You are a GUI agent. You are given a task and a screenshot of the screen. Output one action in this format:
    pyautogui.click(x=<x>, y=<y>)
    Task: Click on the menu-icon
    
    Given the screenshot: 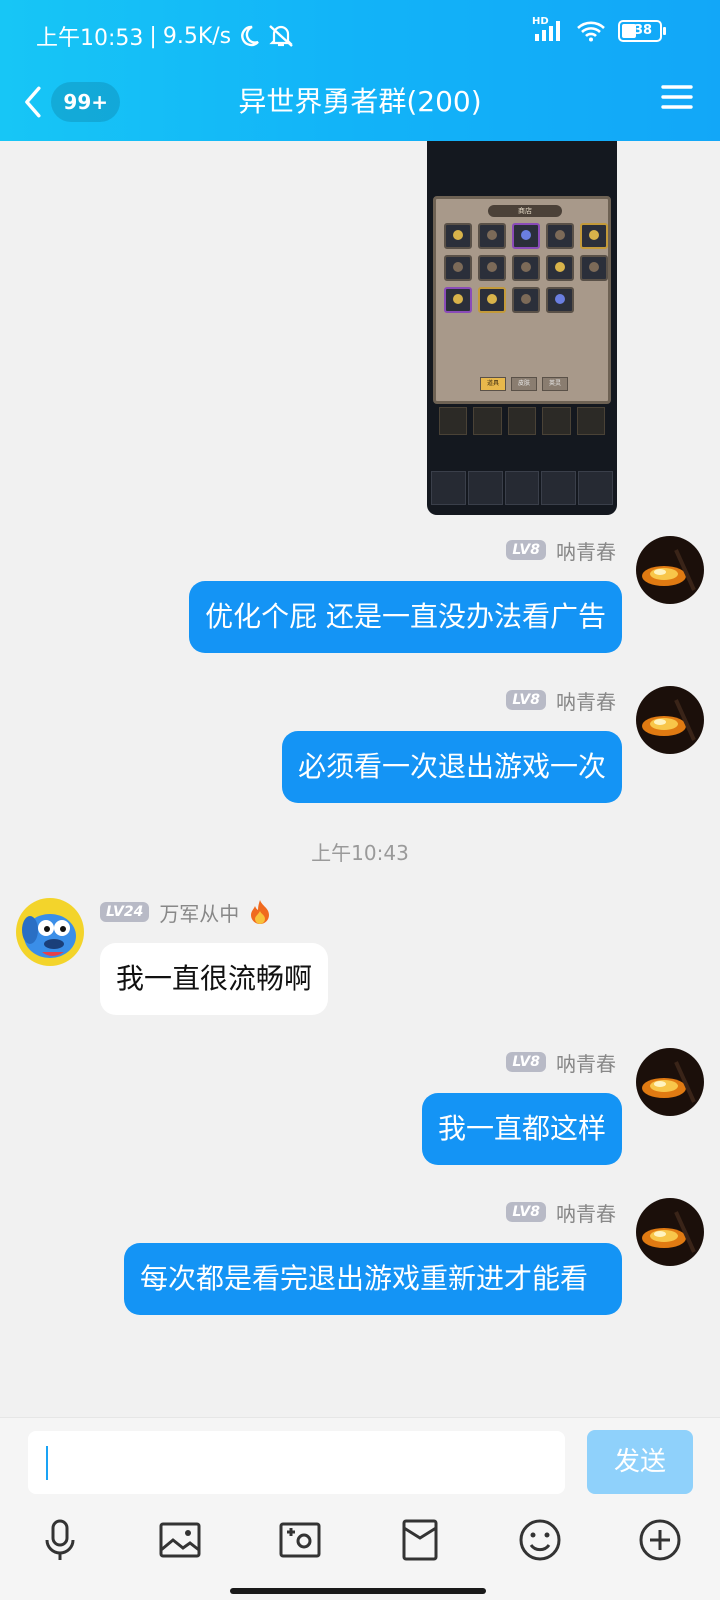 What is the action you would take?
    pyautogui.click(x=677, y=97)
    